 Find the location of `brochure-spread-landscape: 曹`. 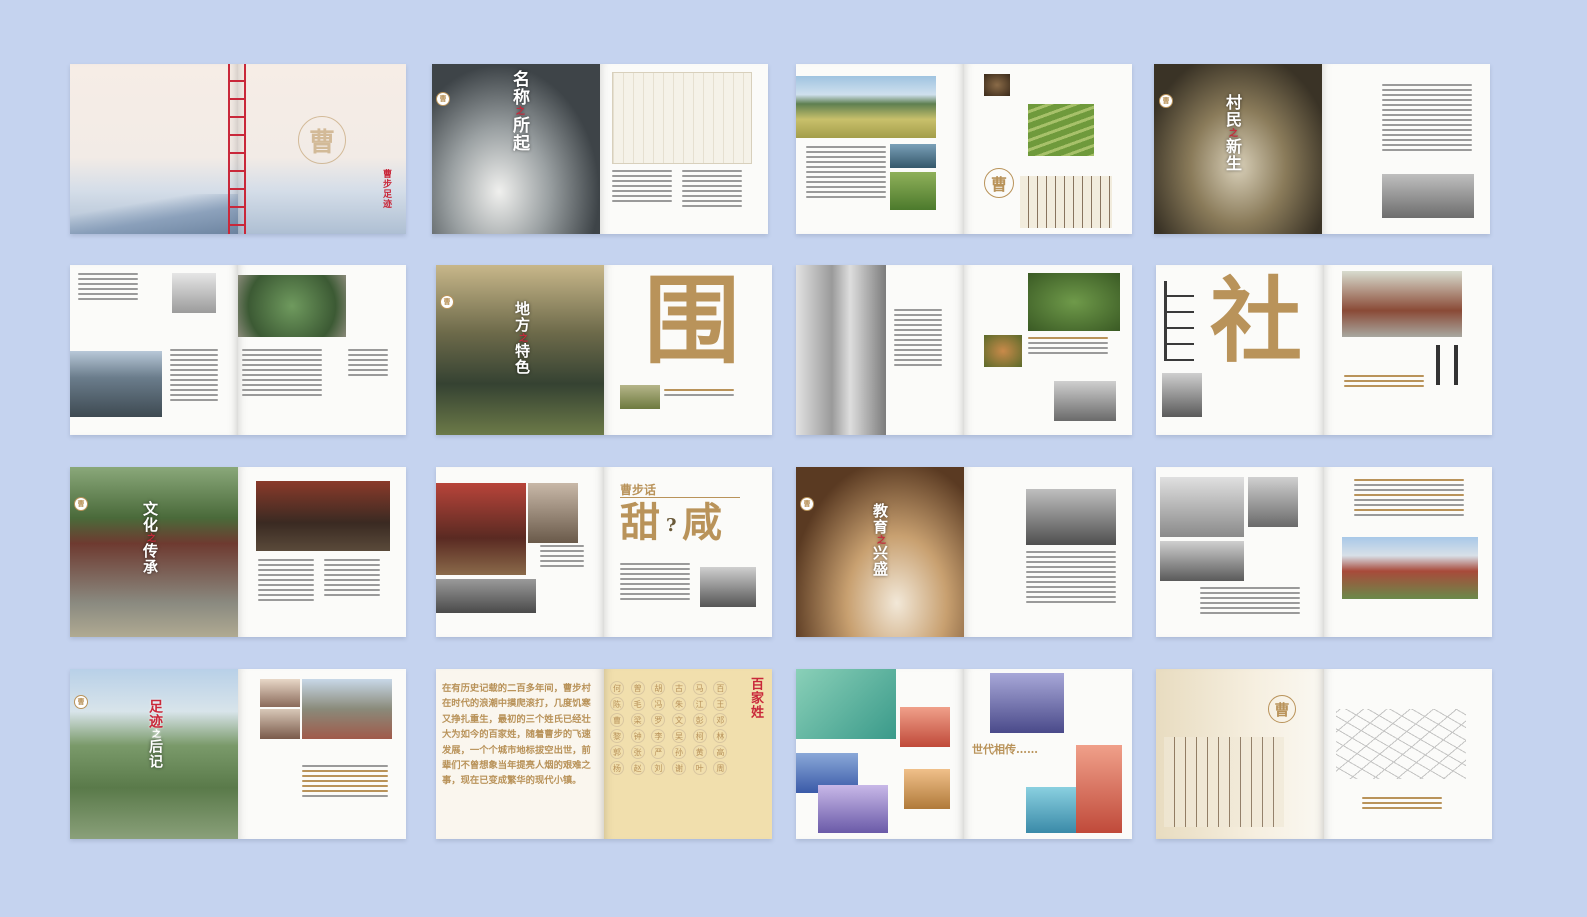

brochure-spread-landscape: 曹 is located at coordinates (964, 149).